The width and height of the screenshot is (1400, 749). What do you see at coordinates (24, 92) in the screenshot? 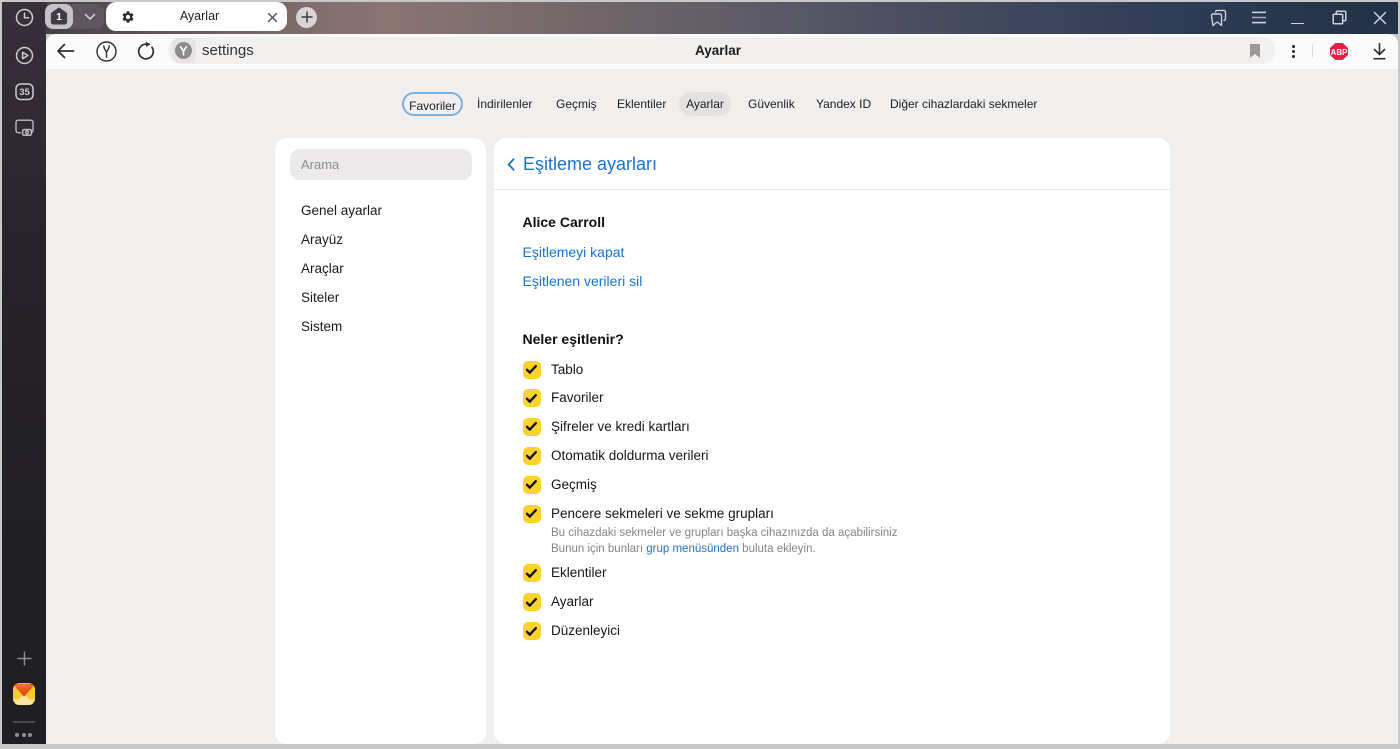
I see `svg-text: 35` at bounding box center [24, 92].